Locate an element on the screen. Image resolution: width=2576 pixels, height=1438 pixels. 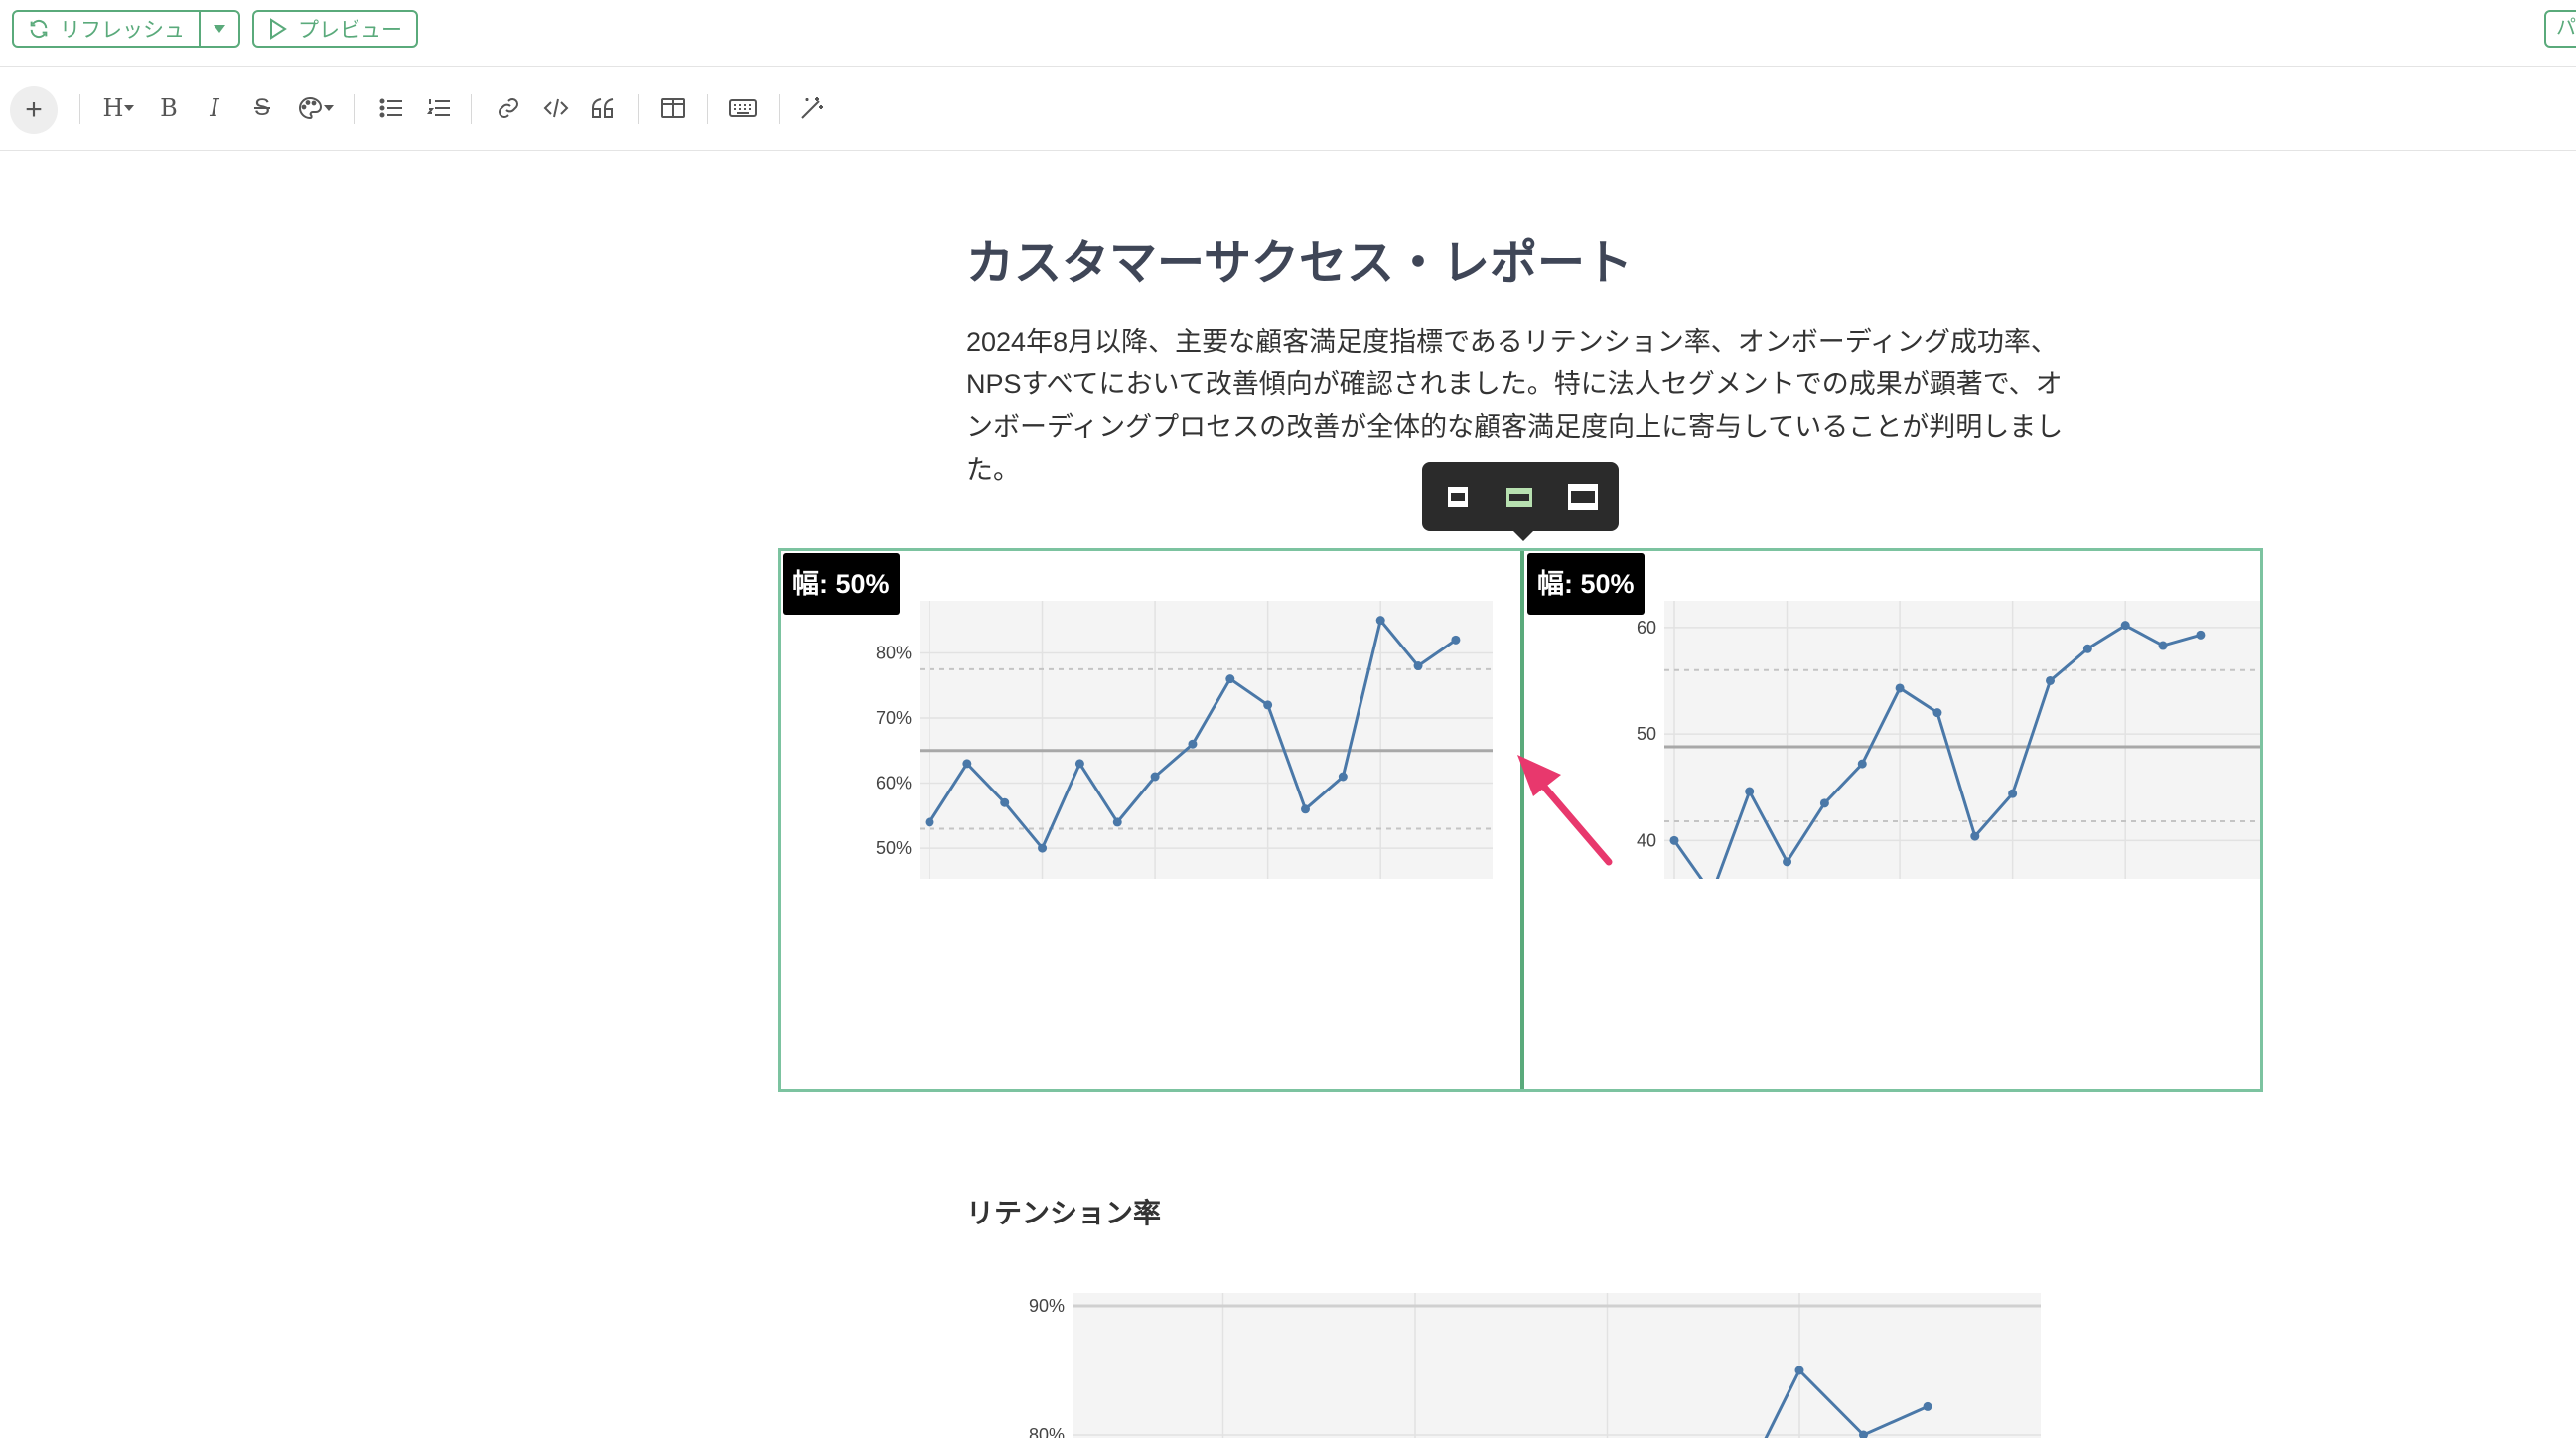
code-button is located at coordinates (556, 108).